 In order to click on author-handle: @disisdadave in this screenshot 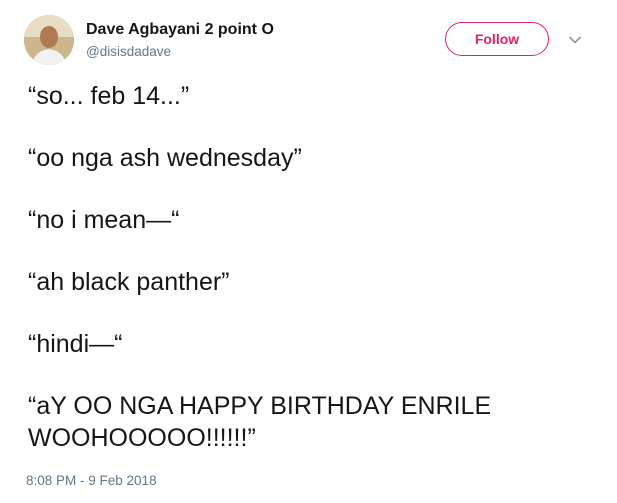, I will do `click(128, 51)`.